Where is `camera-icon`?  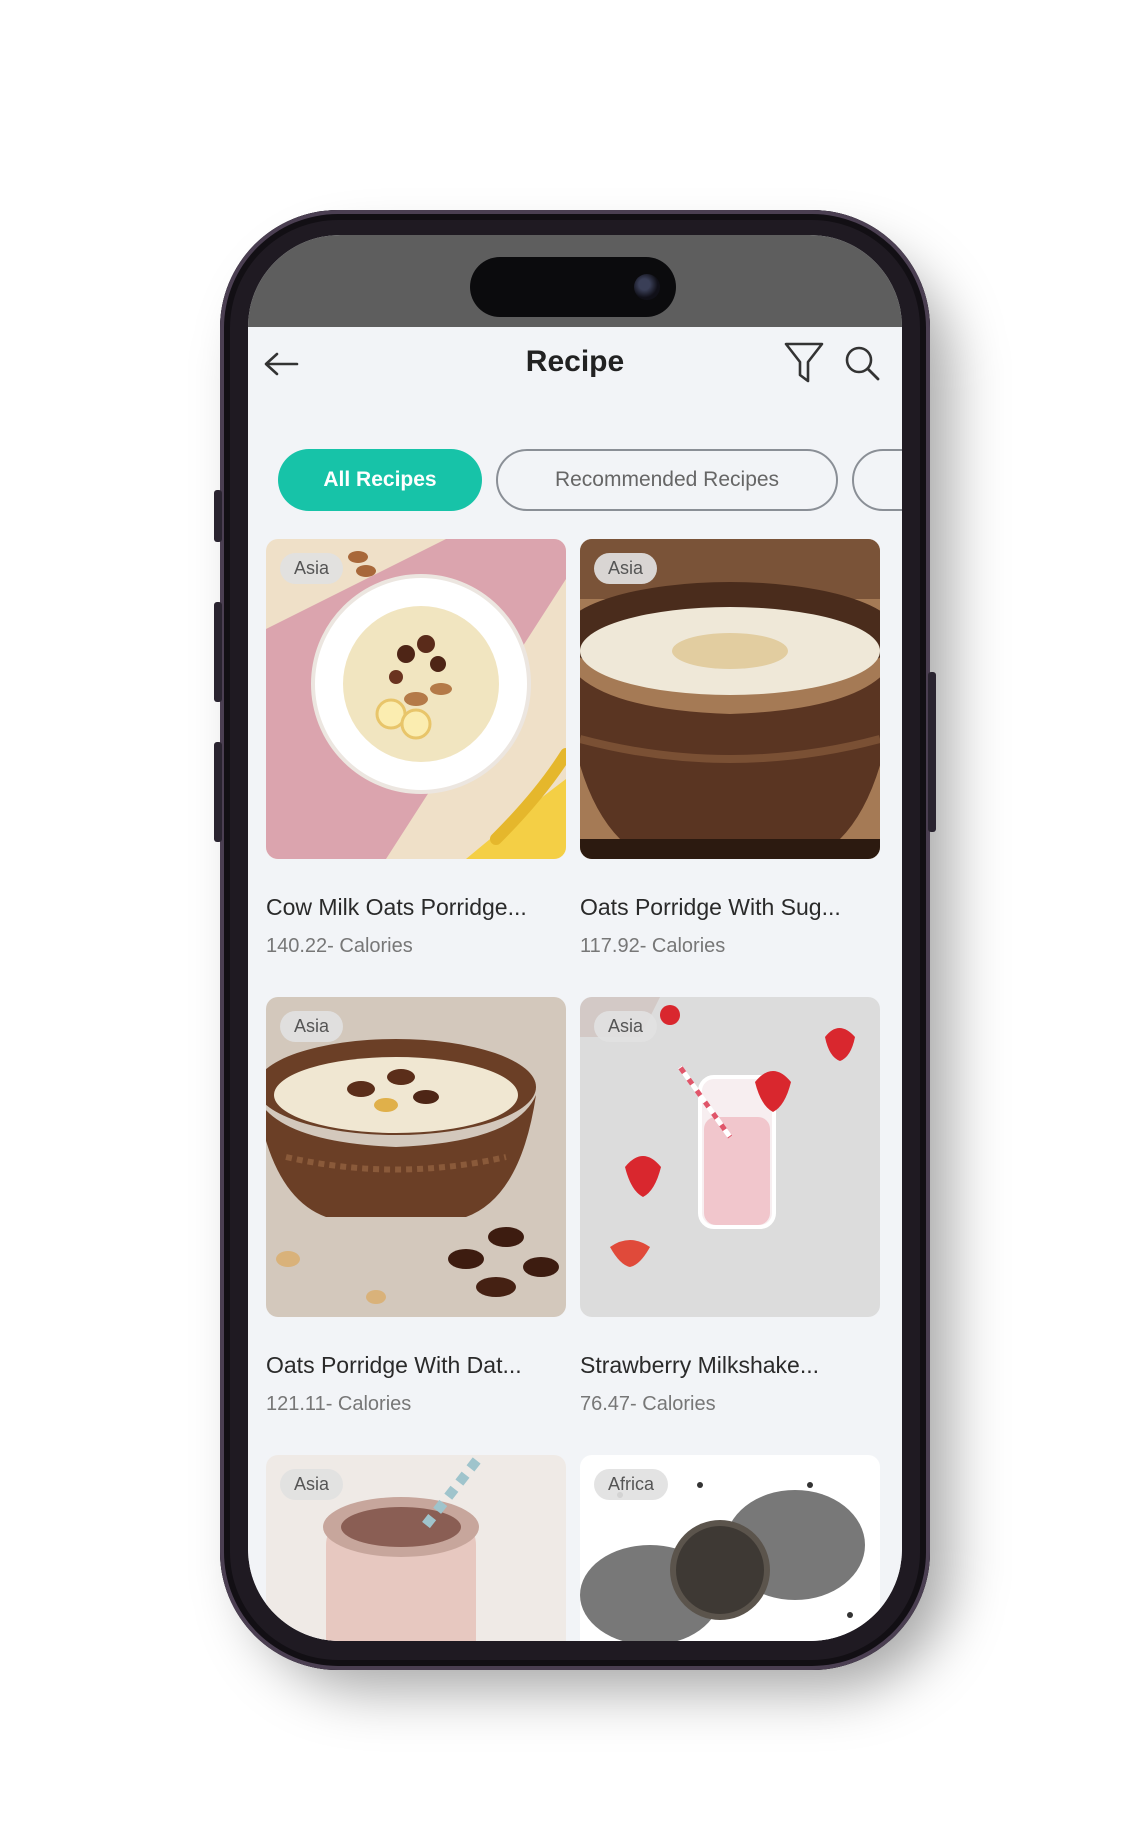
camera-icon is located at coordinates (647, 287).